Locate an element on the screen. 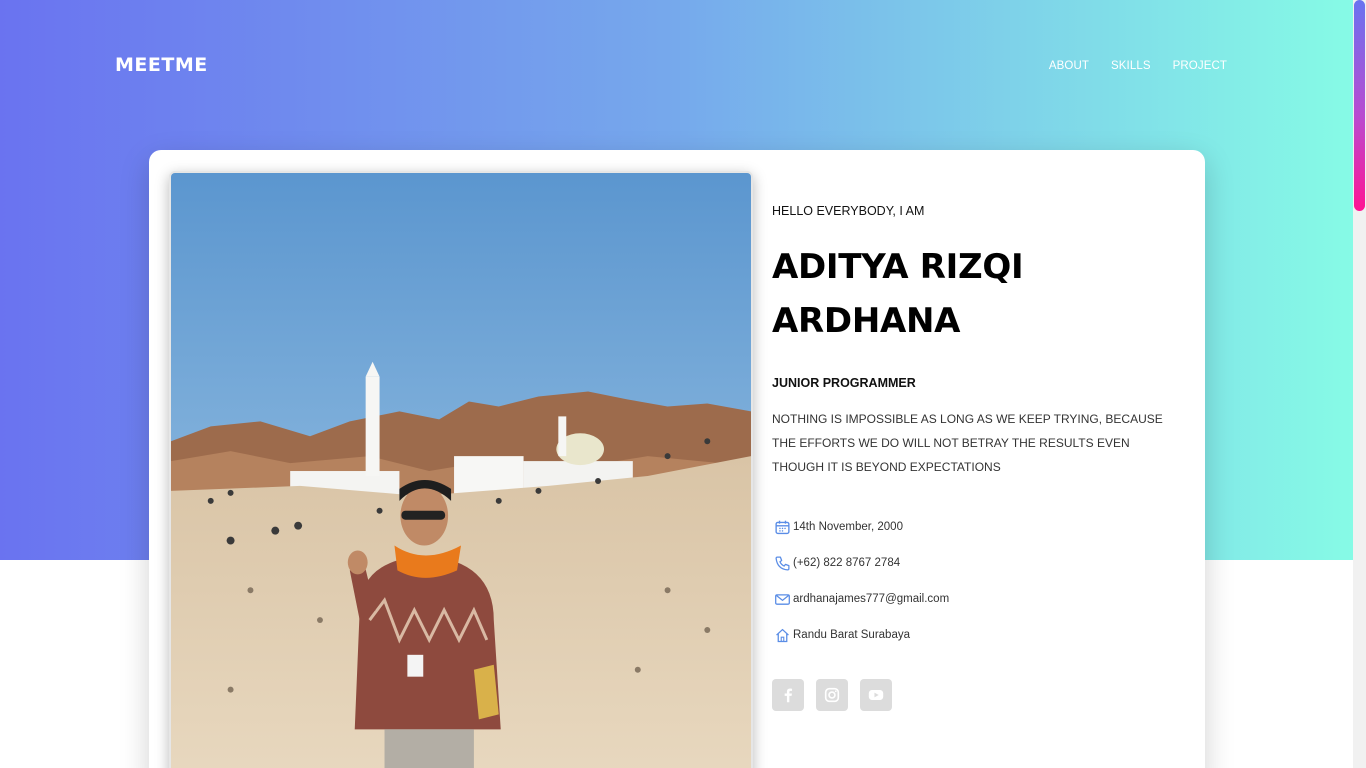 The width and height of the screenshot is (1366, 768). scrollbar-thumb is located at coordinates (1359, 105).